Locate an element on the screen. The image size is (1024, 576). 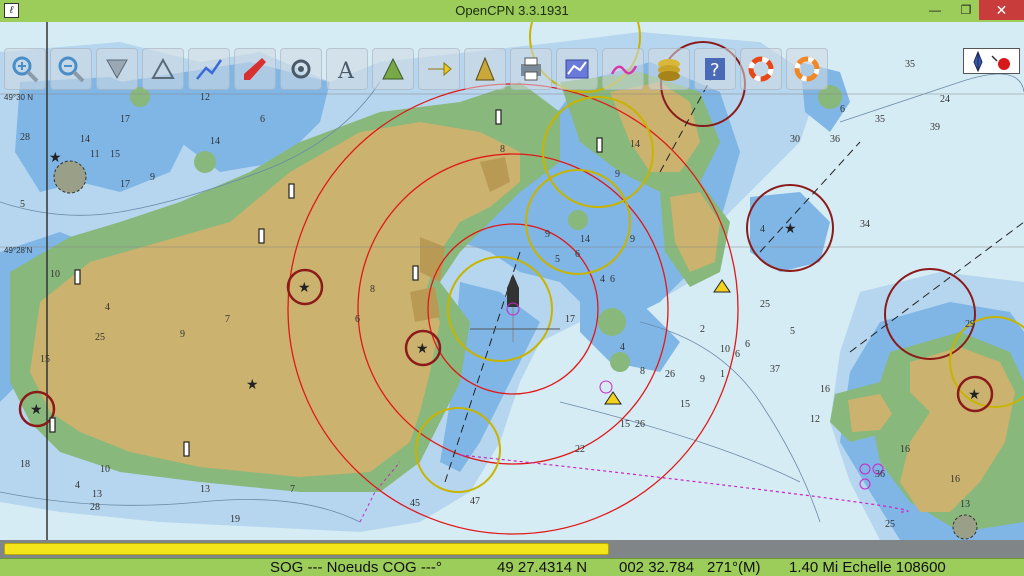
help-icon: ? is located at coordinates (715, 69).